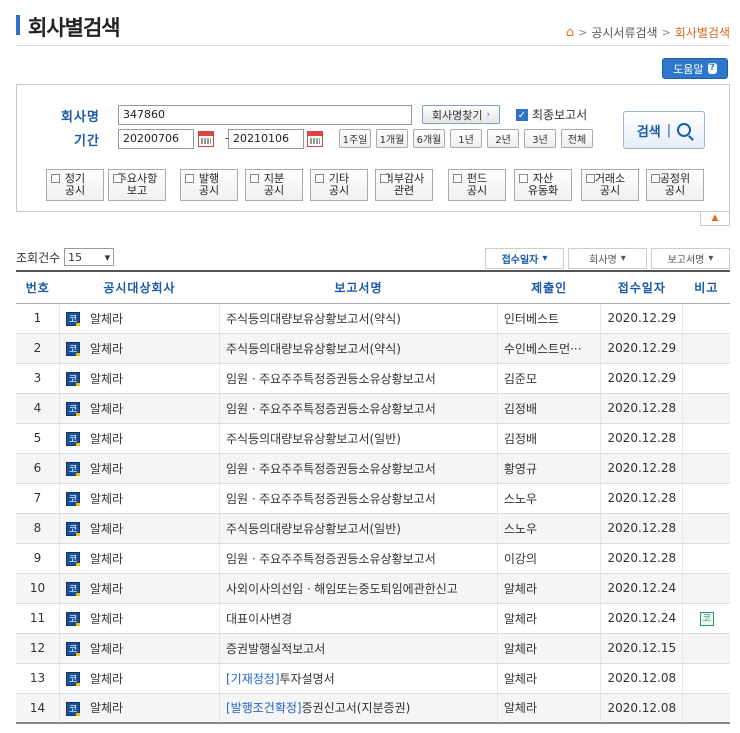 Image resolution: width=740 pixels, height=733 pixels. Describe the element at coordinates (715, 219) in the screenshot. I see `collapse-panel-button: ▲` at that location.